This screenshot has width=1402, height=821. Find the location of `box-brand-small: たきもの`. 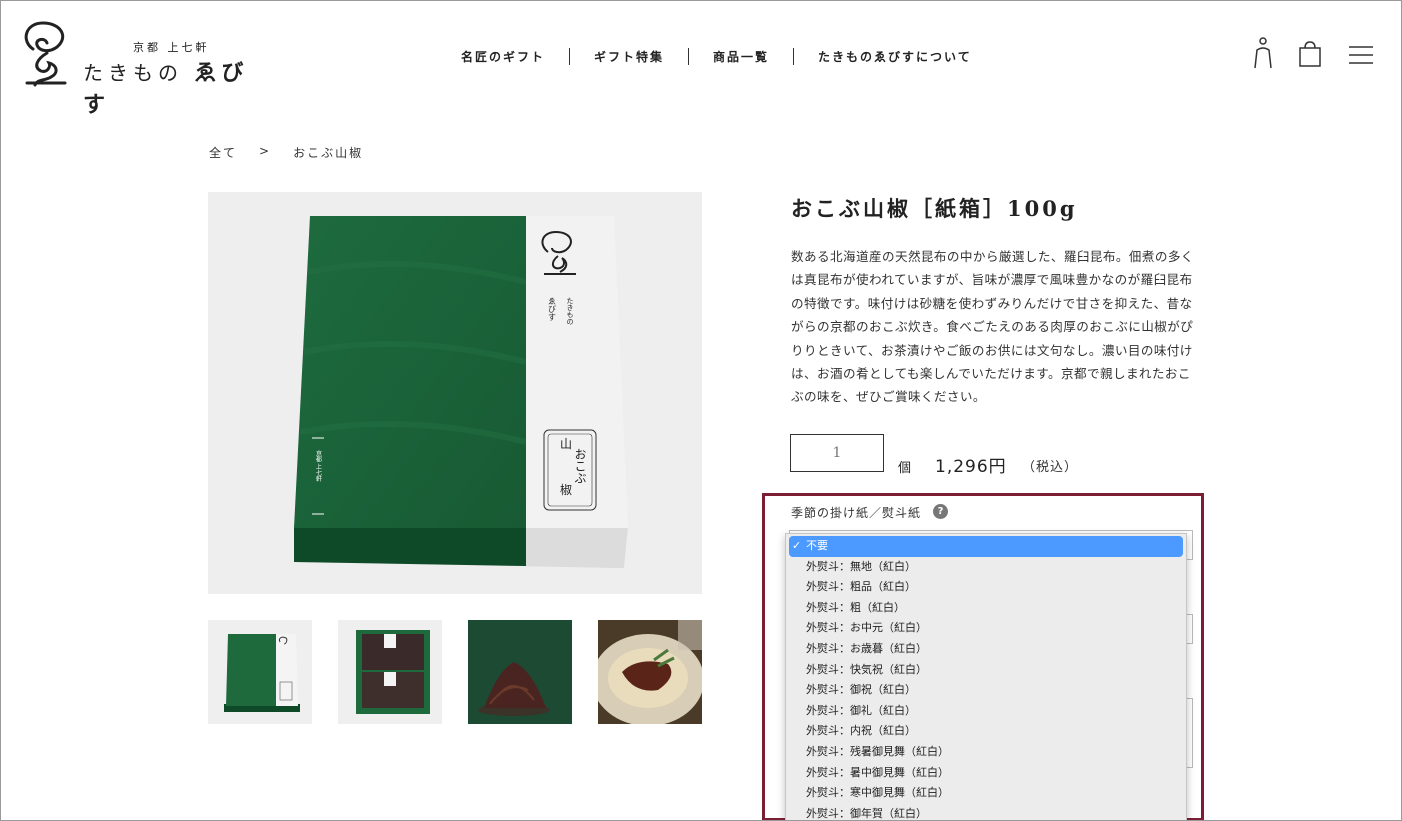

box-brand-small: たきもの is located at coordinates (570, 311).